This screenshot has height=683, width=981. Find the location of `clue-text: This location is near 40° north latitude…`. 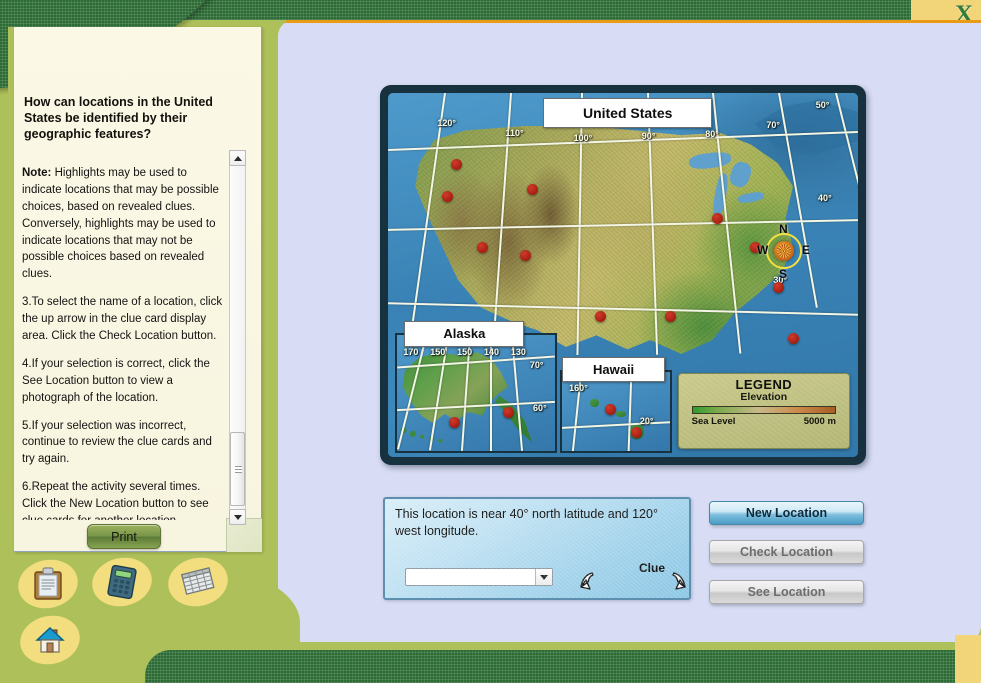

clue-text: This location is near 40° north latitude… is located at coordinates (526, 522).